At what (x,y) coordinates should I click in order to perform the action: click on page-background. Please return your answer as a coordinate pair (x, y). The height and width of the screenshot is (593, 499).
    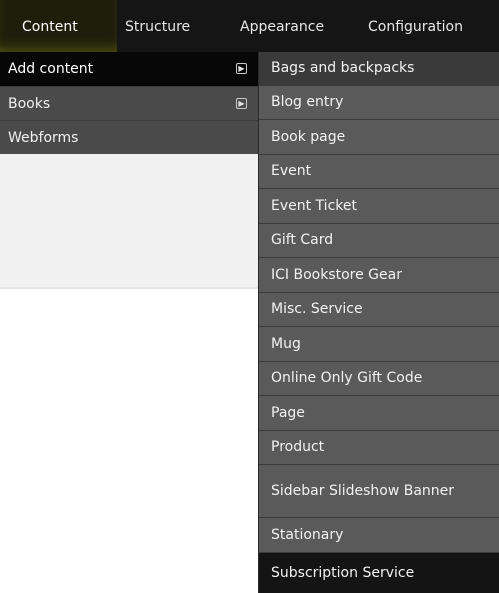
    Looking at the image, I should click on (129, 221).